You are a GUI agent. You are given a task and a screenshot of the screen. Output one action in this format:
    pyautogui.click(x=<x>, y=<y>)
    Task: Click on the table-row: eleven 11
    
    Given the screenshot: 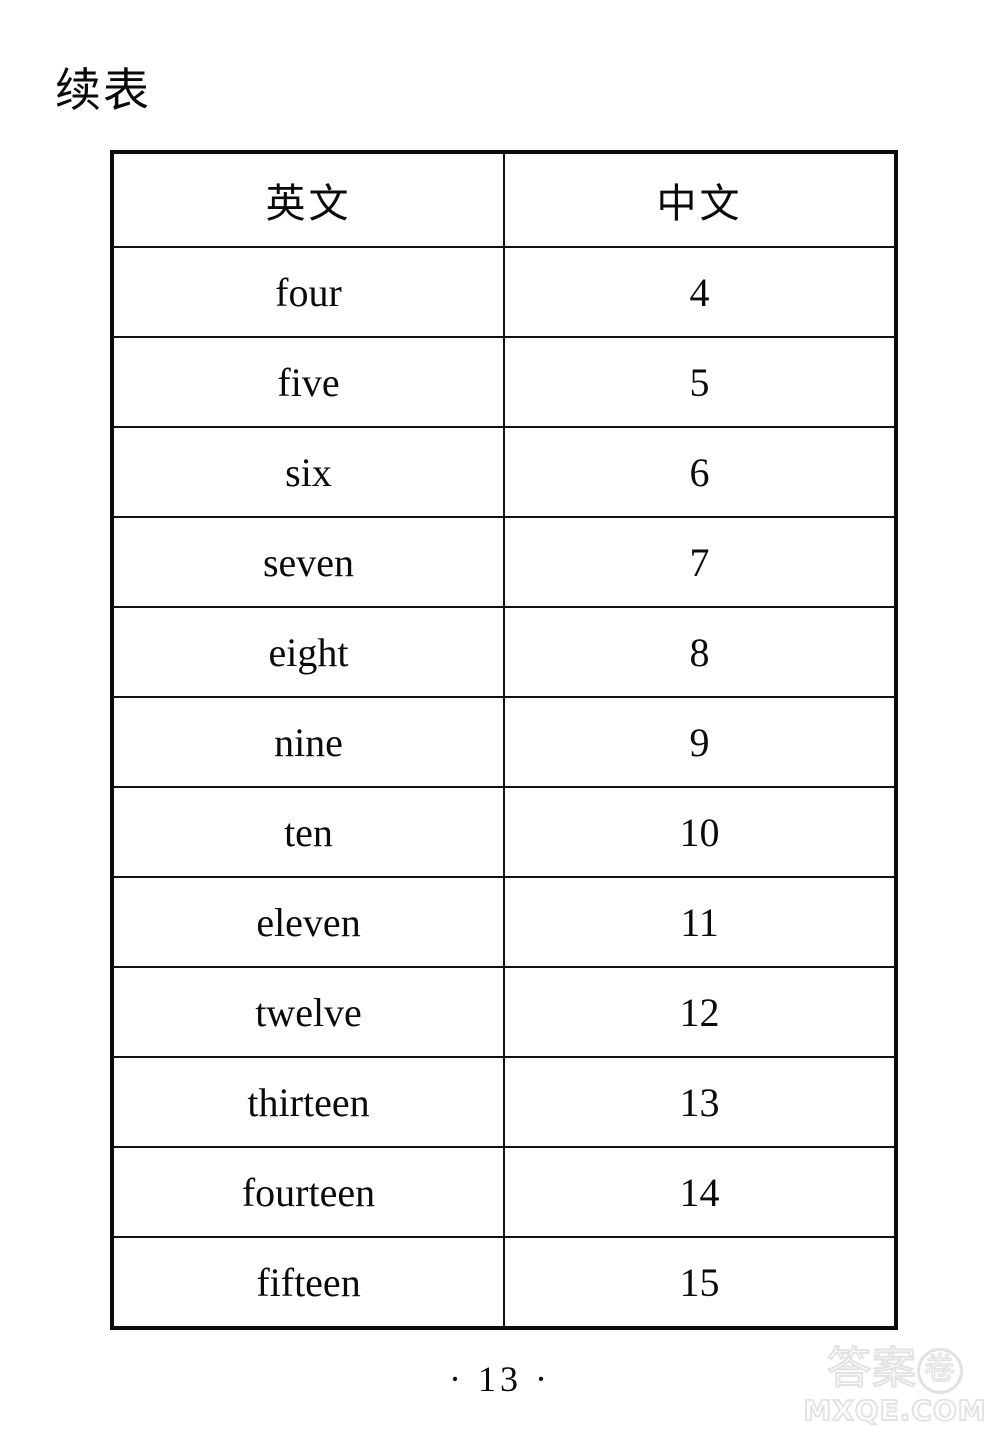 What is the action you would take?
    pyautogui.click(x=504, y=922)
    